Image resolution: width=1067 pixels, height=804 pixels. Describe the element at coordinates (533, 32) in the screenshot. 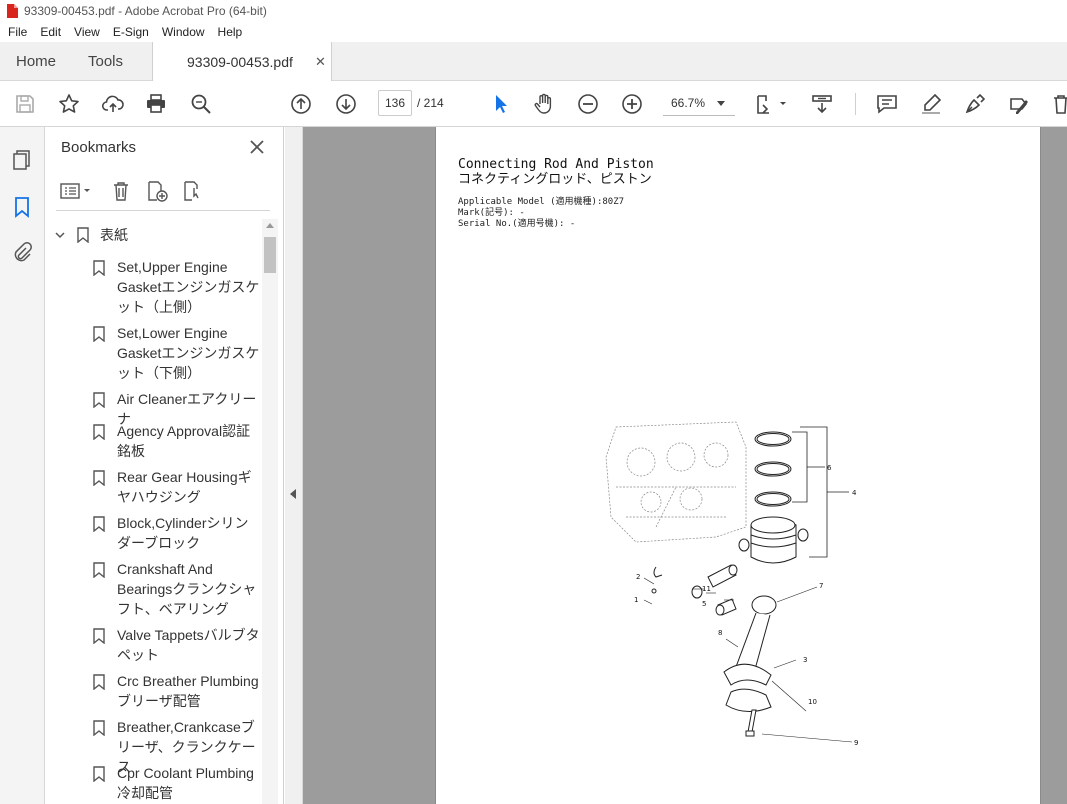

I see `menu-bar: File Edit View E-Sign Window Help` at that location.